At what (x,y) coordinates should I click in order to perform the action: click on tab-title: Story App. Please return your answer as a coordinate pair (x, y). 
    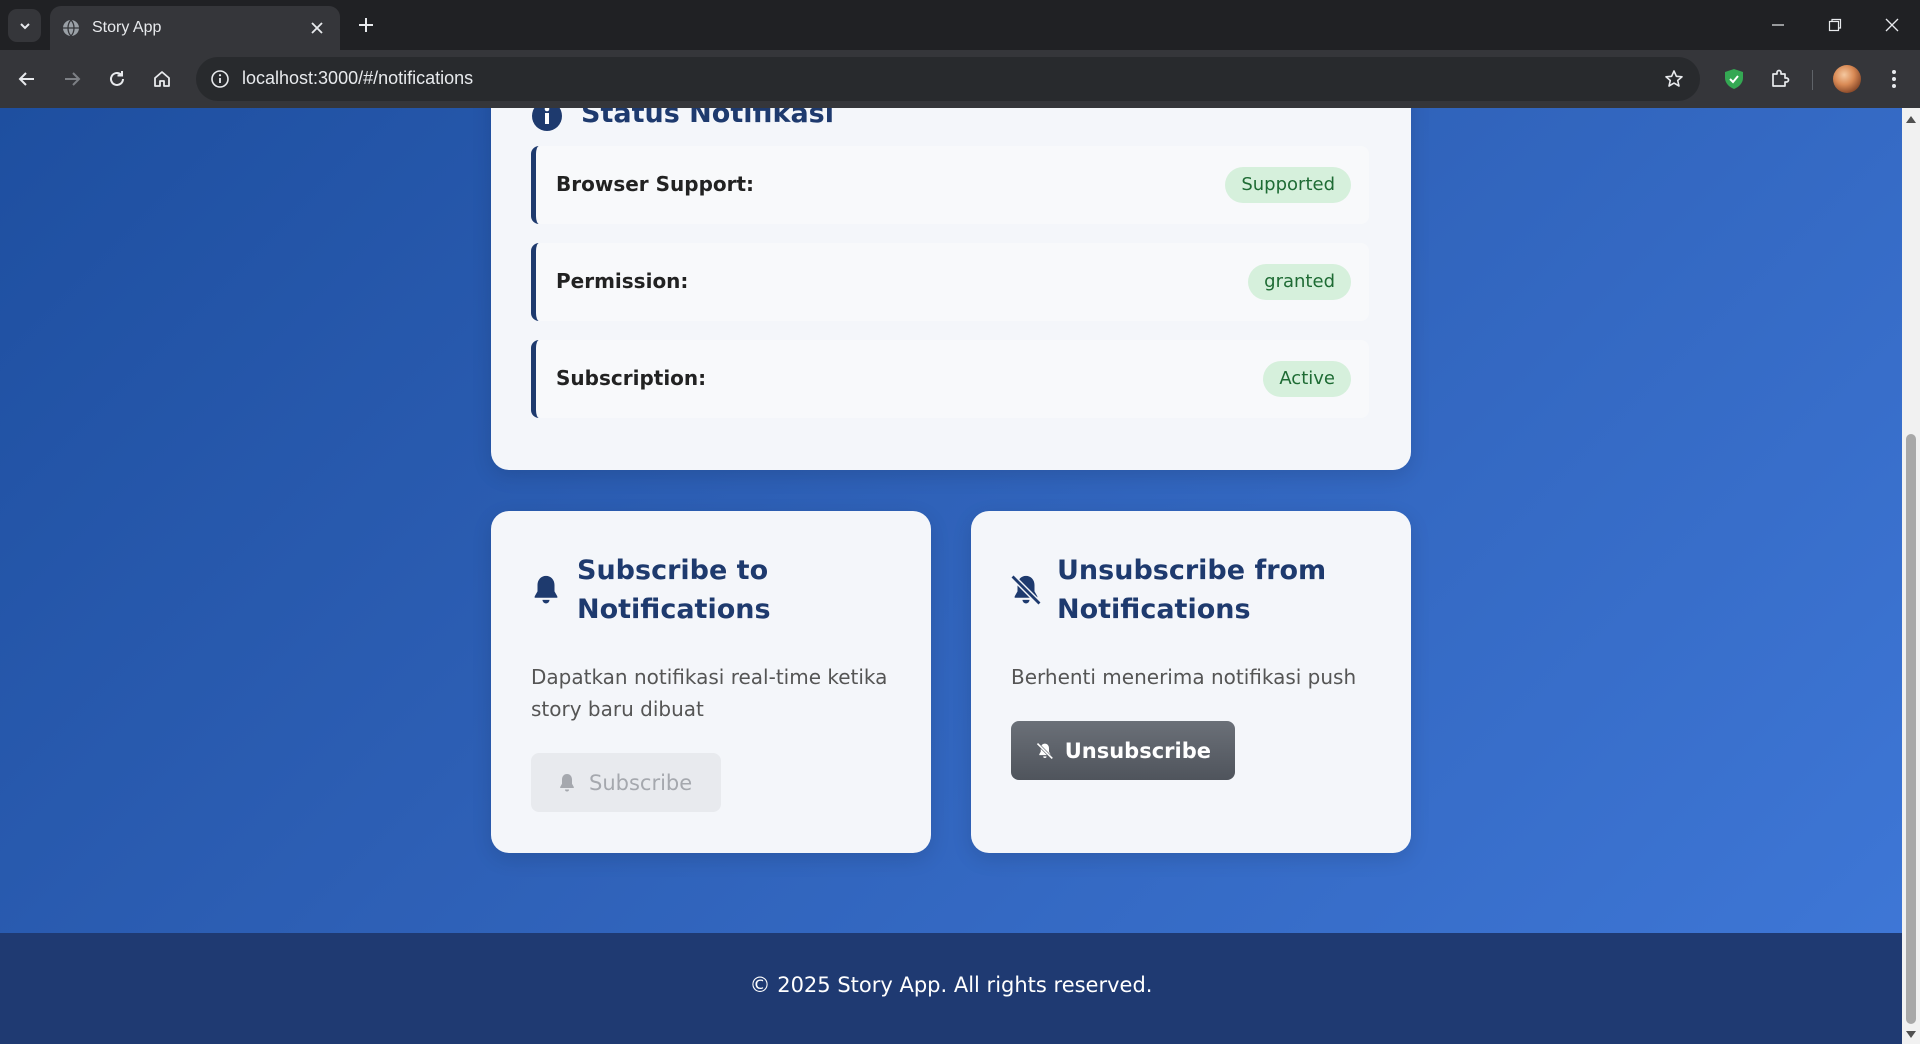
    Looking at the image, I should click on (127, 27).